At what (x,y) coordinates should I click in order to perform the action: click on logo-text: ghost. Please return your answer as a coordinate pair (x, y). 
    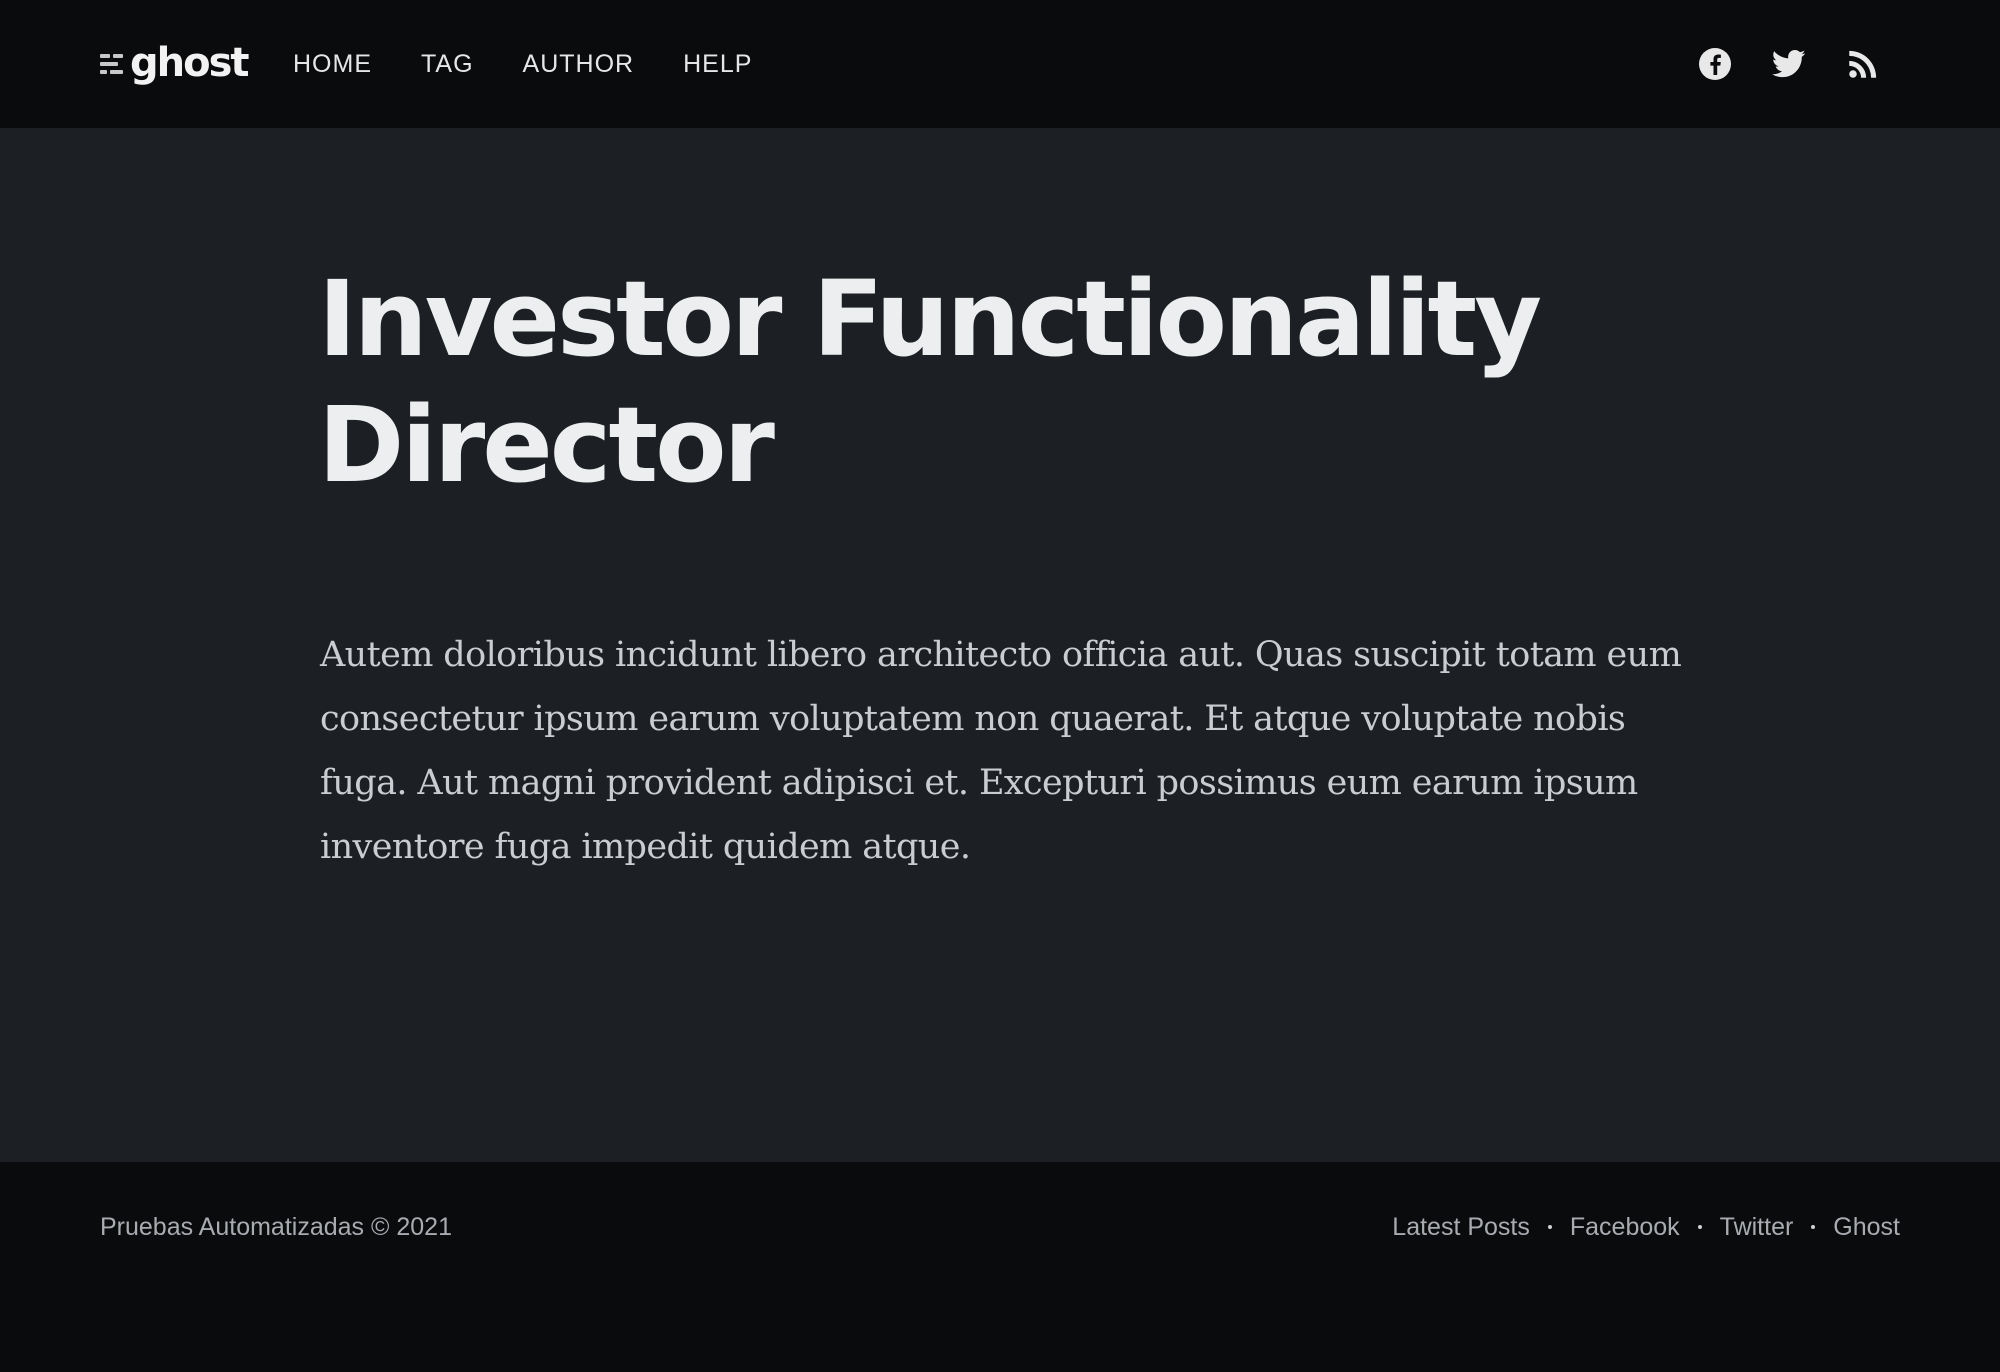
    Looking at the image, I should click on (190, 63).